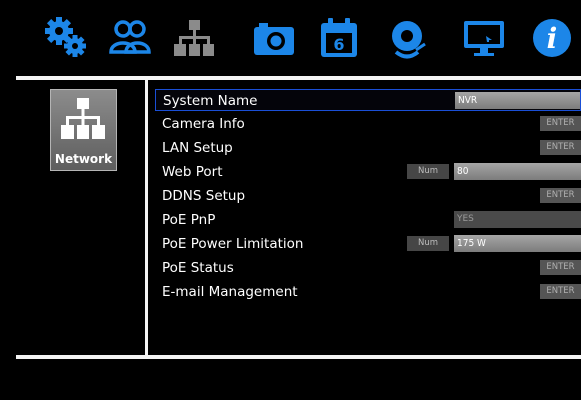 This screenshot has width=581, height=400. Describe the element at coordinates (197, 148) in the screenshot. I see `lan-setup-label: LAN Setup` at that location.